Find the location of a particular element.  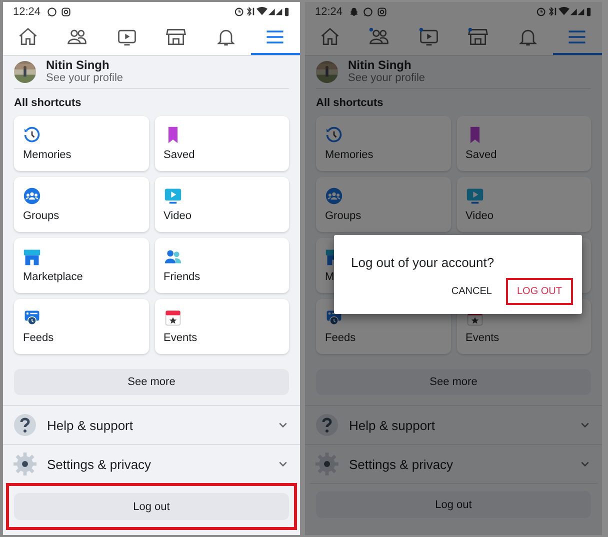

shortcut-label: M is located at coordinates (330, 277).